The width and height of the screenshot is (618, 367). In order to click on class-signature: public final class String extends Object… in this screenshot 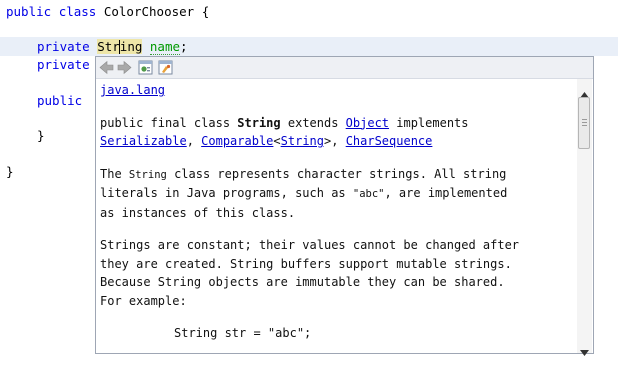, I will do `click(335, 123)`.